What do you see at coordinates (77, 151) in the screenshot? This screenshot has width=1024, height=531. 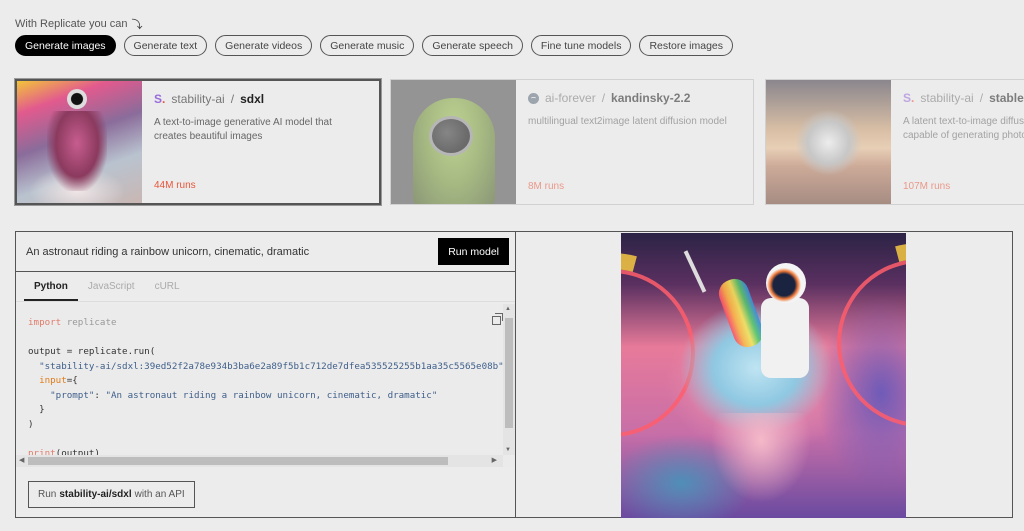 I see `thumbnail-unicorn` at bounding box center [77, 151].